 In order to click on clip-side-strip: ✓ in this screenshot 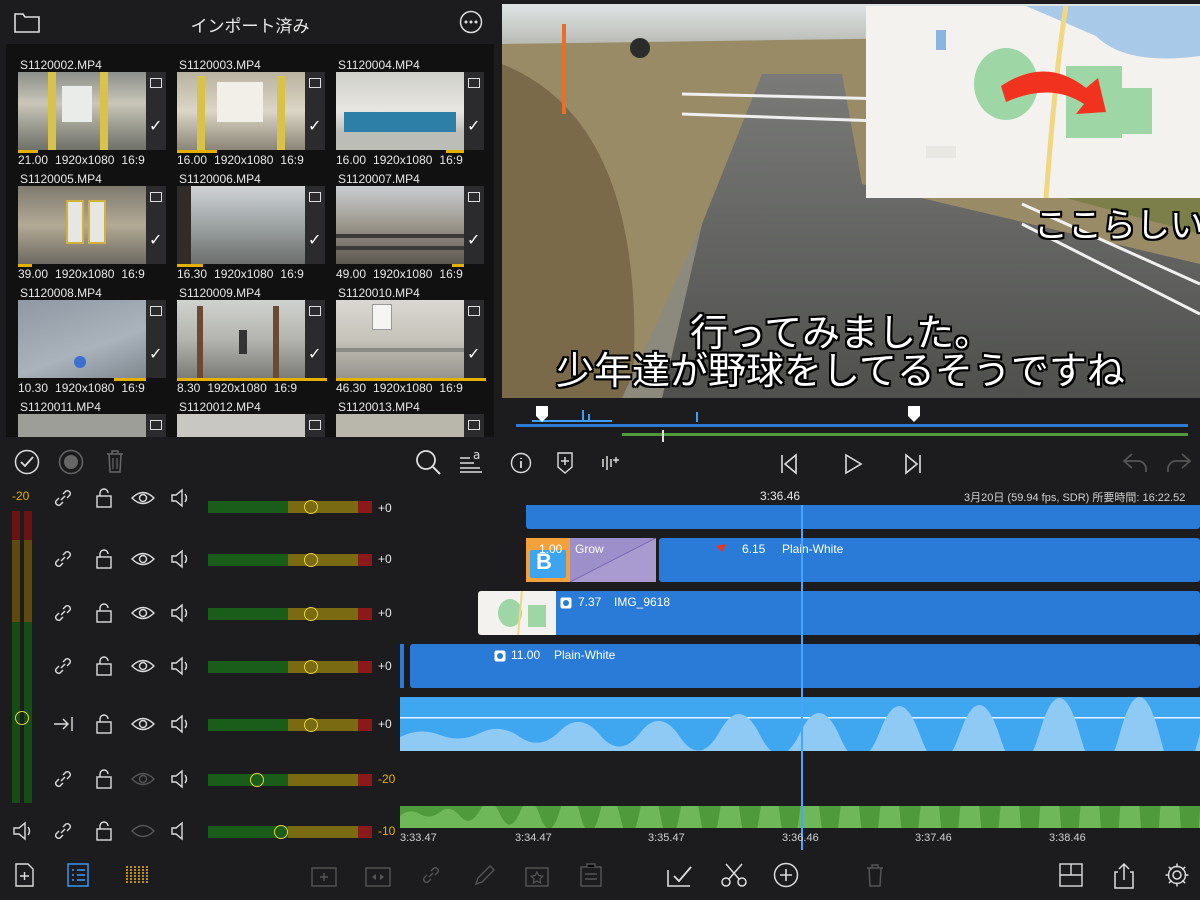, I will do `click(315, 225)`.